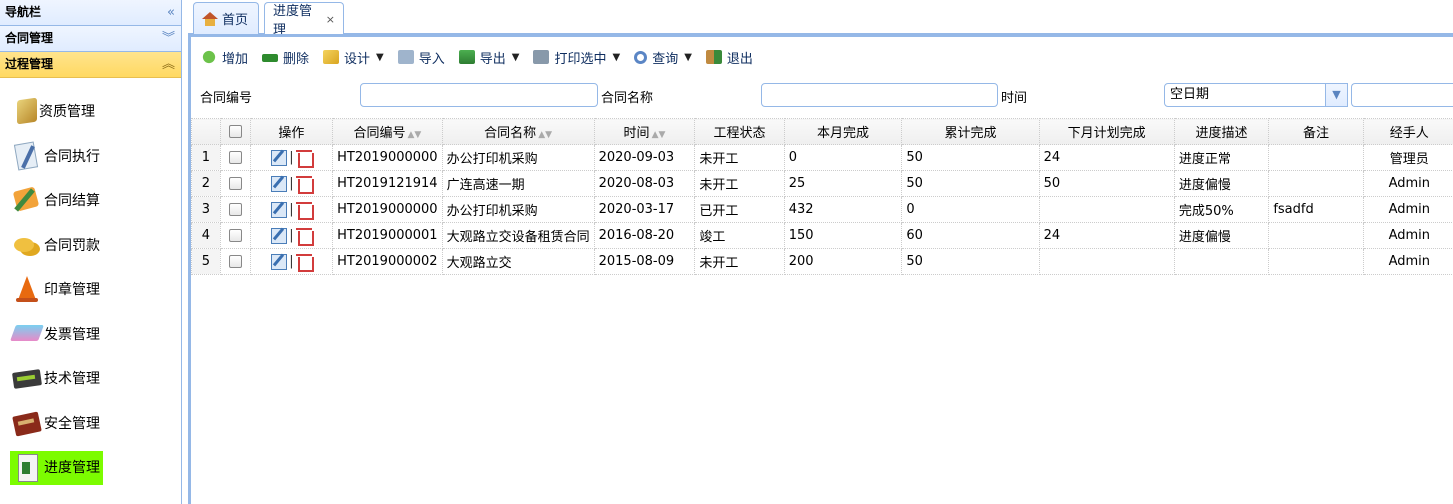  Describe the element at coordinates (644, 131) in the screenshot. I see `column-header-time: 时间 ▲▼` at that location.